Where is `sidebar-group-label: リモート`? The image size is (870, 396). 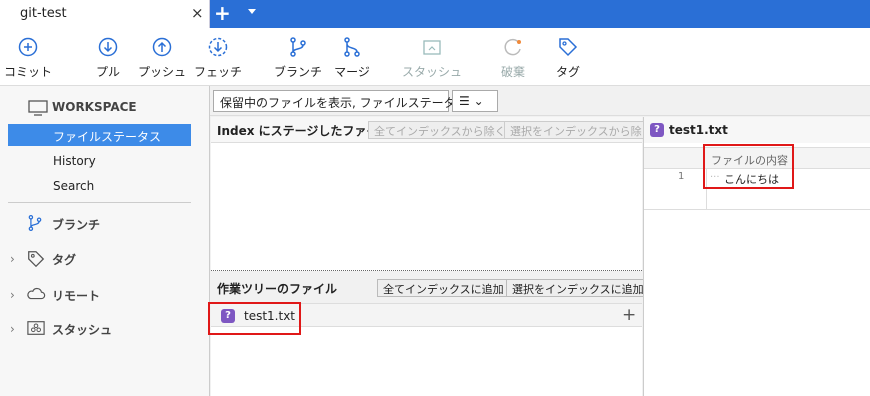 sidebar-group-label: リモート is located at coordinates (76, 296).